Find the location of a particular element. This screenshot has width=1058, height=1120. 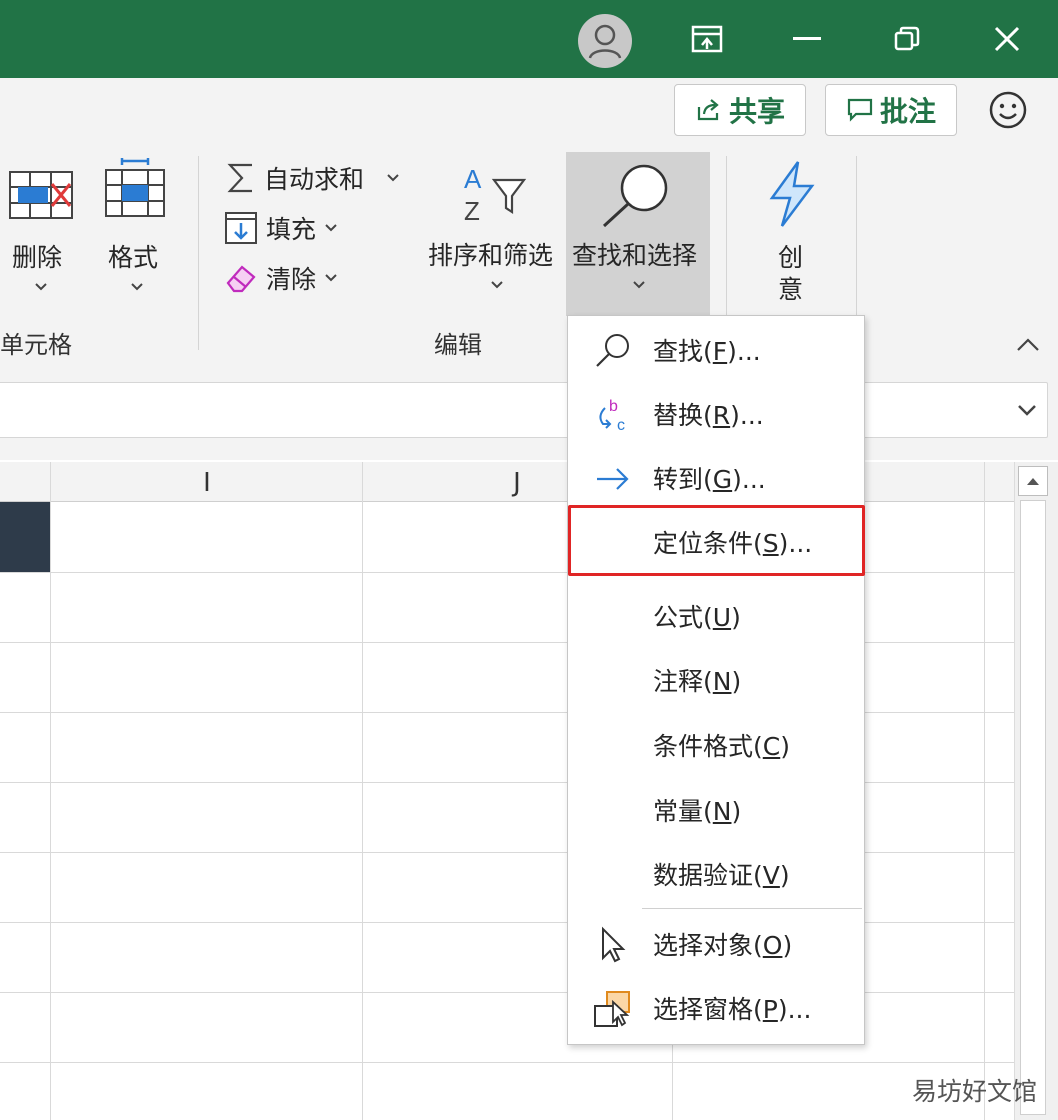

delete-cells-icon is located at coordinates (41, 195).